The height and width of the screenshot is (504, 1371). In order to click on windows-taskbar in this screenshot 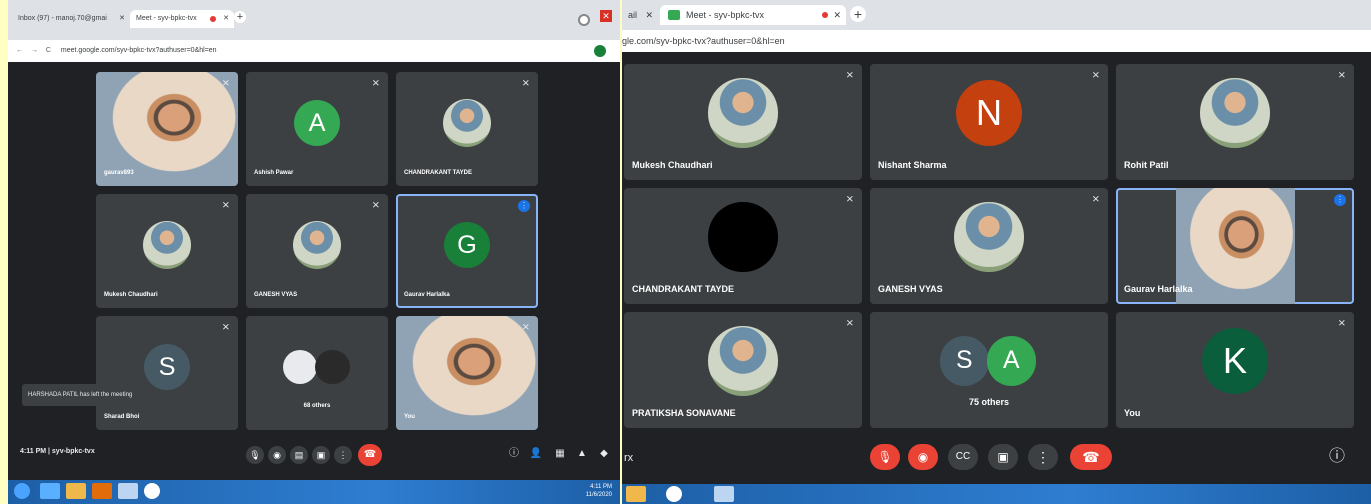, I will do `click(996, 494)`.